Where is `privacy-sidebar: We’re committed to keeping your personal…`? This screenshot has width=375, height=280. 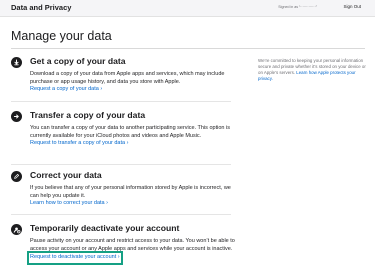 privacy-sidebar: We’re committed to keeping your personal… is located at coordinates (313, 70).